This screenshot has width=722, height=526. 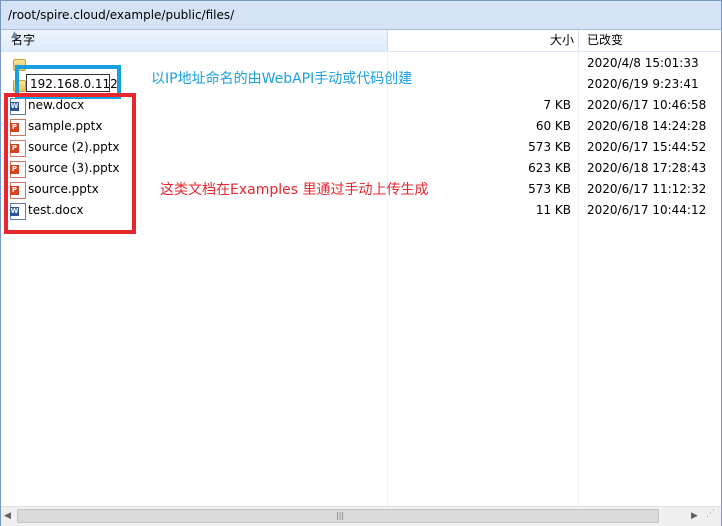 What do you see at coordinates (194, 40) in the screenshot?
I see `column-header-name: 名字 ▲` at bounding box center [194, 40].